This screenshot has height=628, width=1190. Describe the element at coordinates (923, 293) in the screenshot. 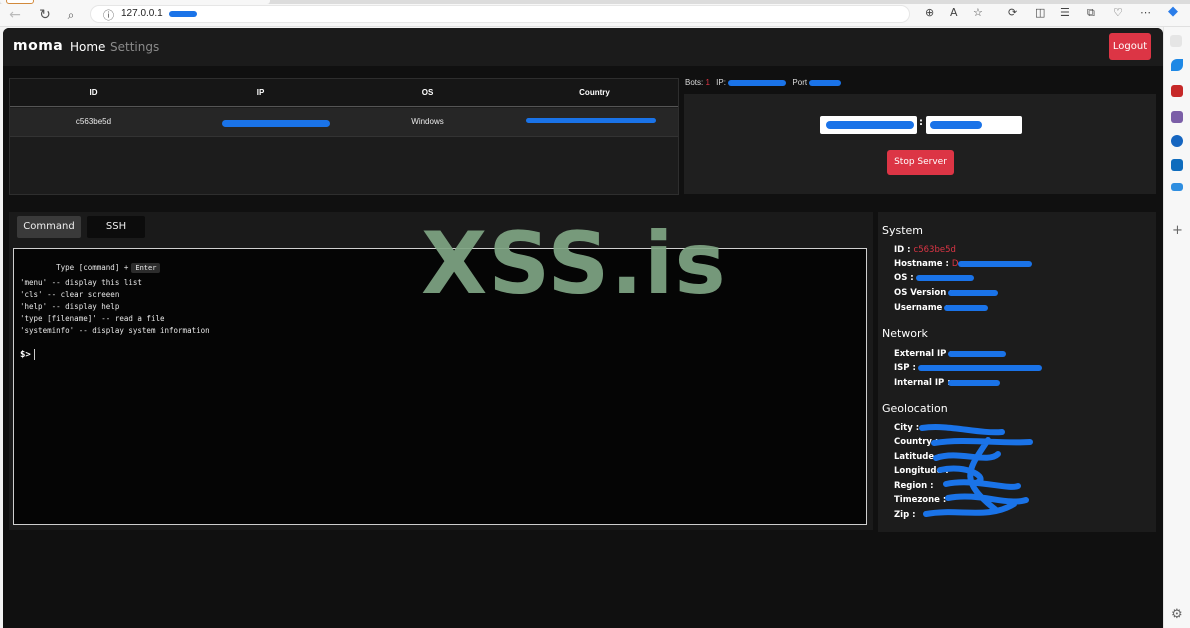

I see `os-version-field: OS Version :` at that location.